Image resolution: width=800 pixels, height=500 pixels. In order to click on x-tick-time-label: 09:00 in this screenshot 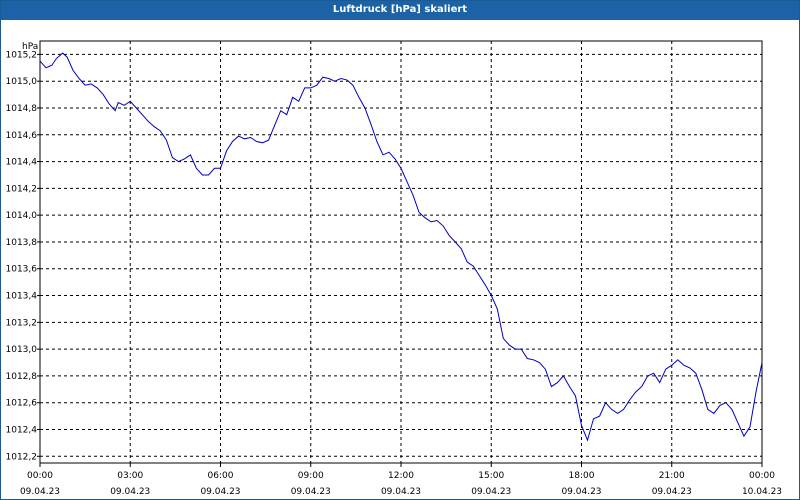, I will do `click(311, 476)`.